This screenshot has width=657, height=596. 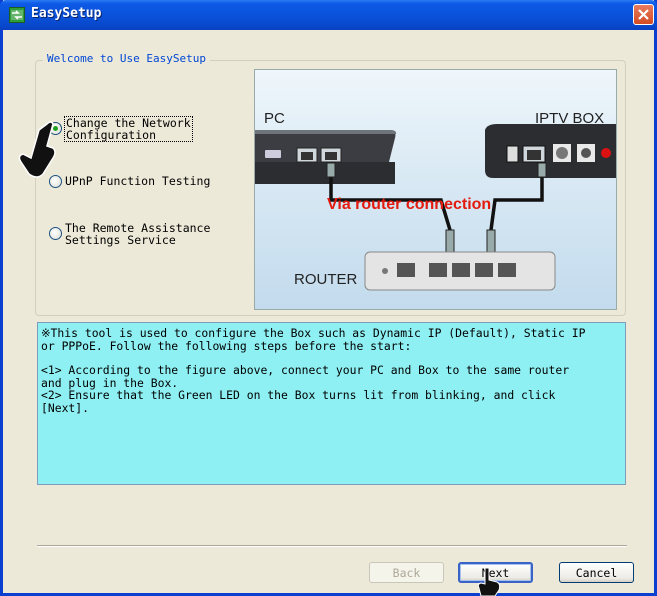 What do you see at coordinates (596, 572) in the screenshot?
I see `cancel-button: Cancel` at bounding box center [596, 572].